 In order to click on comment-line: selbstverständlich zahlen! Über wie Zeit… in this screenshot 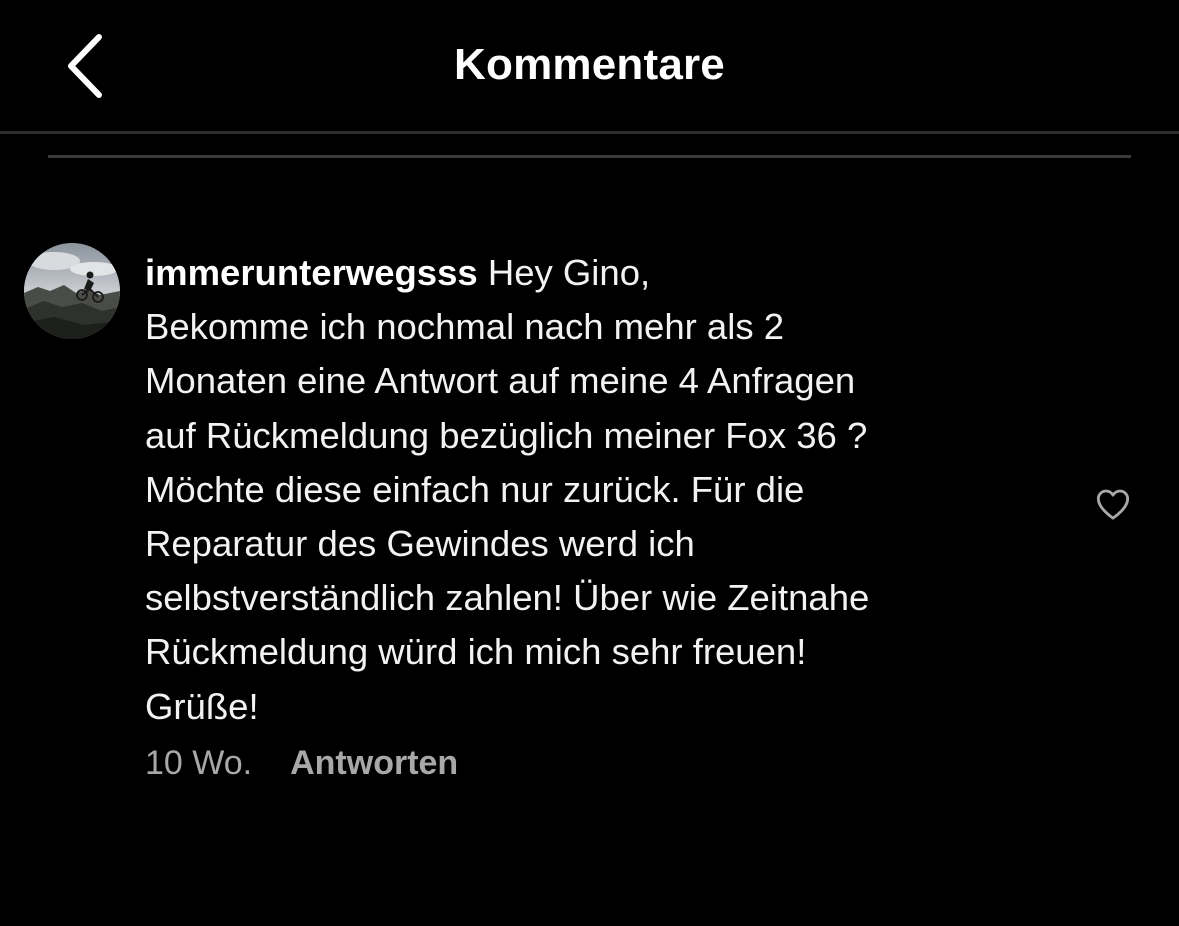, I will do `click(507, 598)`.